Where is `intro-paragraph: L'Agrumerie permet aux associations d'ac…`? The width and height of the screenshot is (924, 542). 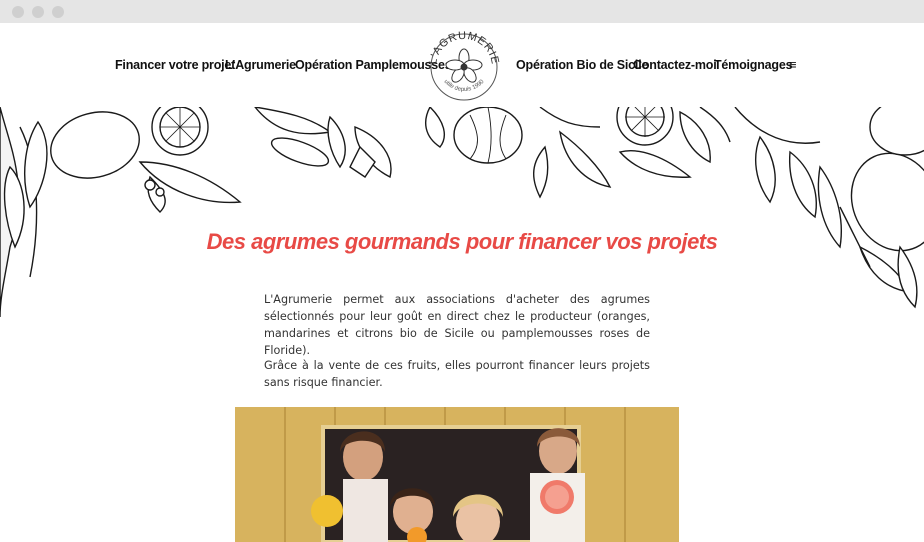
intro-paragraph: L'Agrumerie permet aux associations d'ac… is located at coordinates (457, 325).